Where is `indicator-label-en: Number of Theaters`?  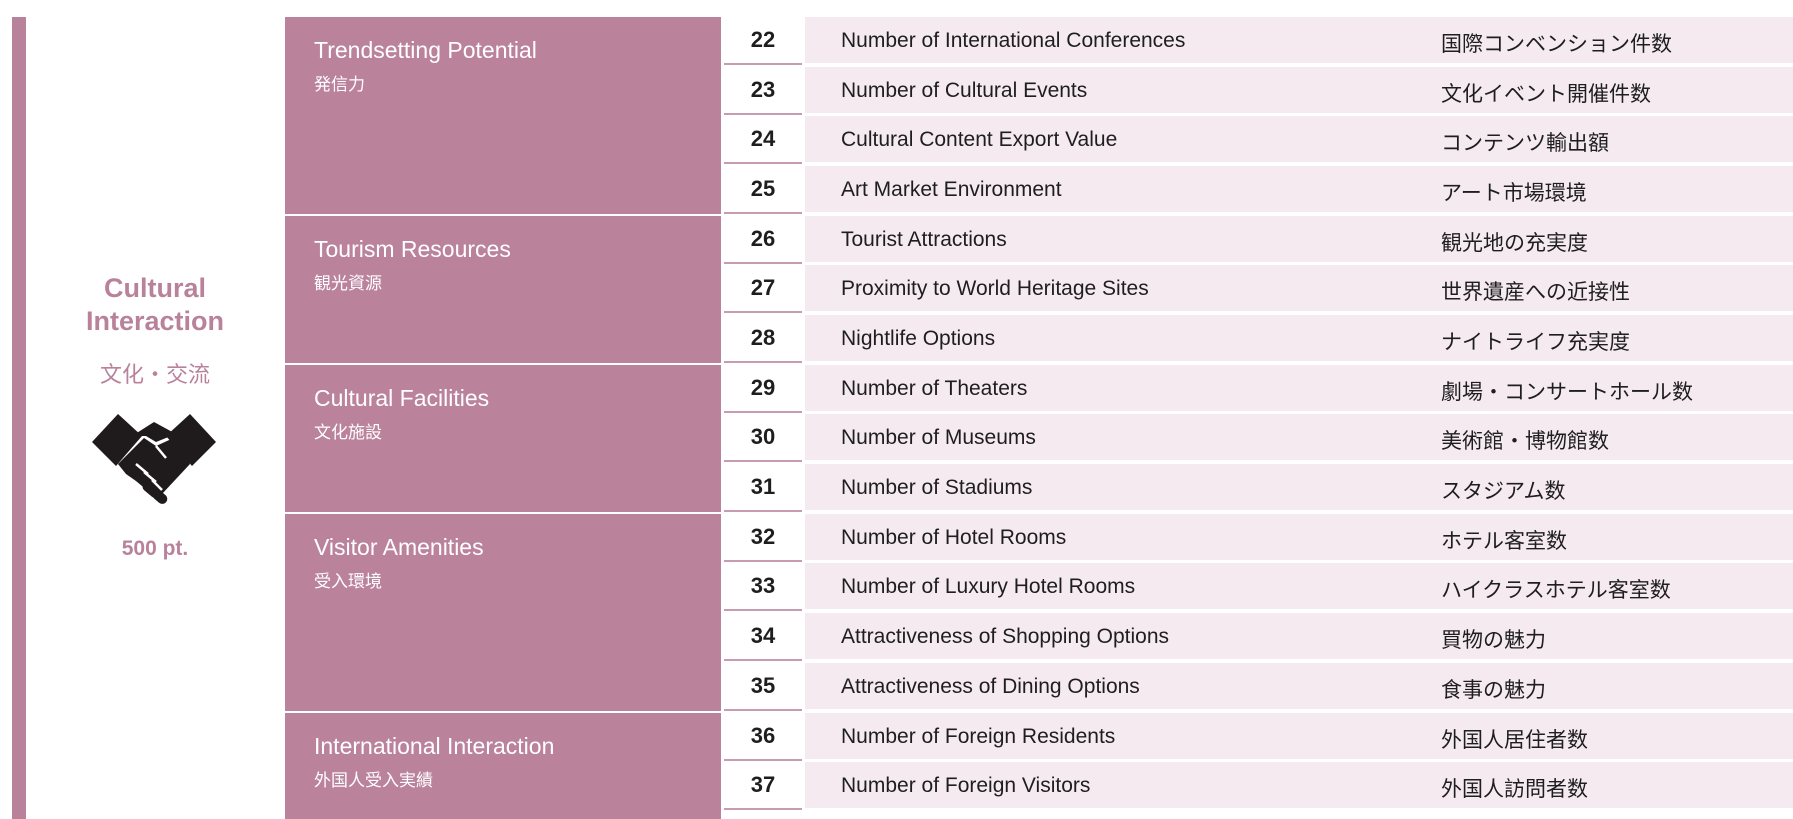
indicator-label-en: Number of Theaters is located at coordinates (934, 388).